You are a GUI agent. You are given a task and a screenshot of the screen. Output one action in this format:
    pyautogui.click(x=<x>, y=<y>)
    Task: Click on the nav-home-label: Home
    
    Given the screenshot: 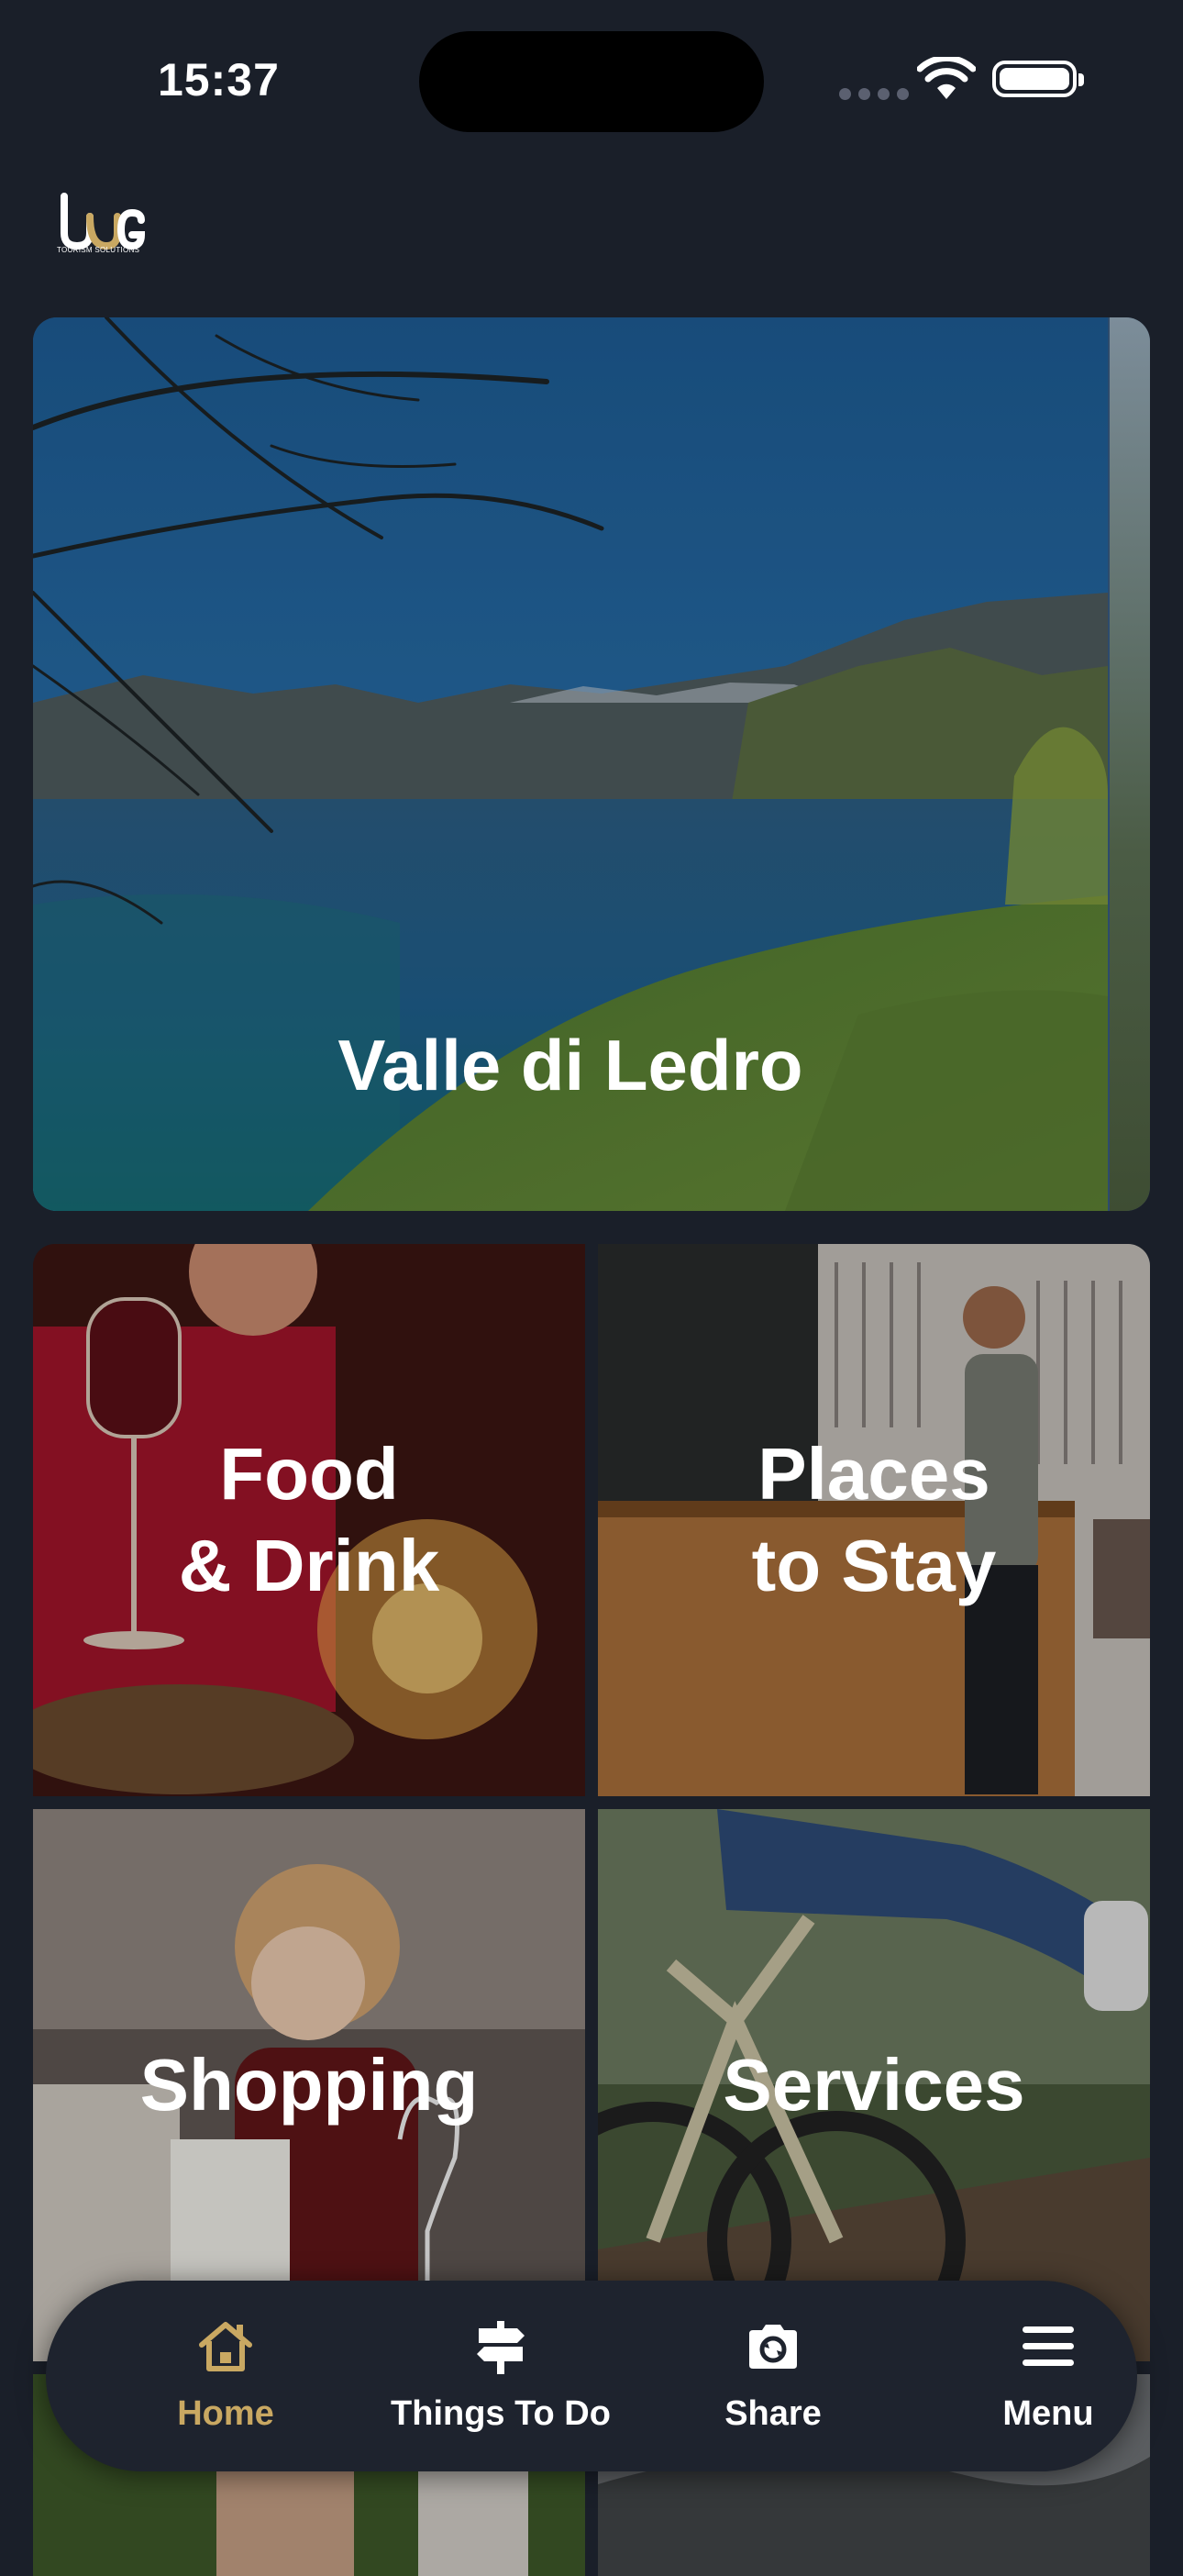 What is the action you would take?
    pyautogui.click(x=225, y=2413)
    